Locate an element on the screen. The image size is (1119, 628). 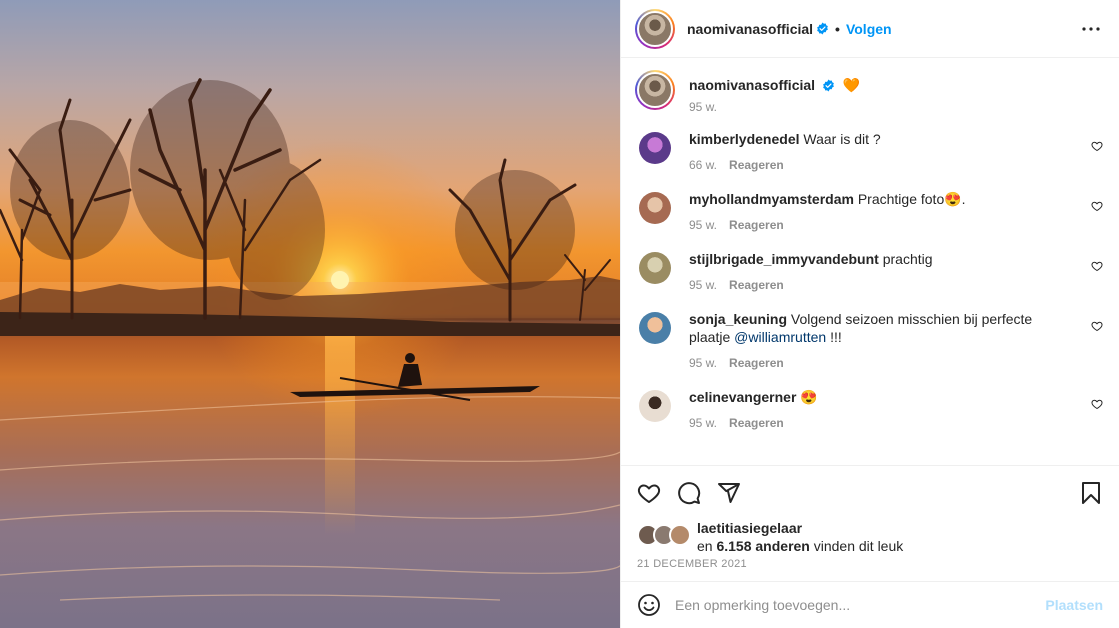
caption-text: 🧡 is located at coordinates (851, 85).